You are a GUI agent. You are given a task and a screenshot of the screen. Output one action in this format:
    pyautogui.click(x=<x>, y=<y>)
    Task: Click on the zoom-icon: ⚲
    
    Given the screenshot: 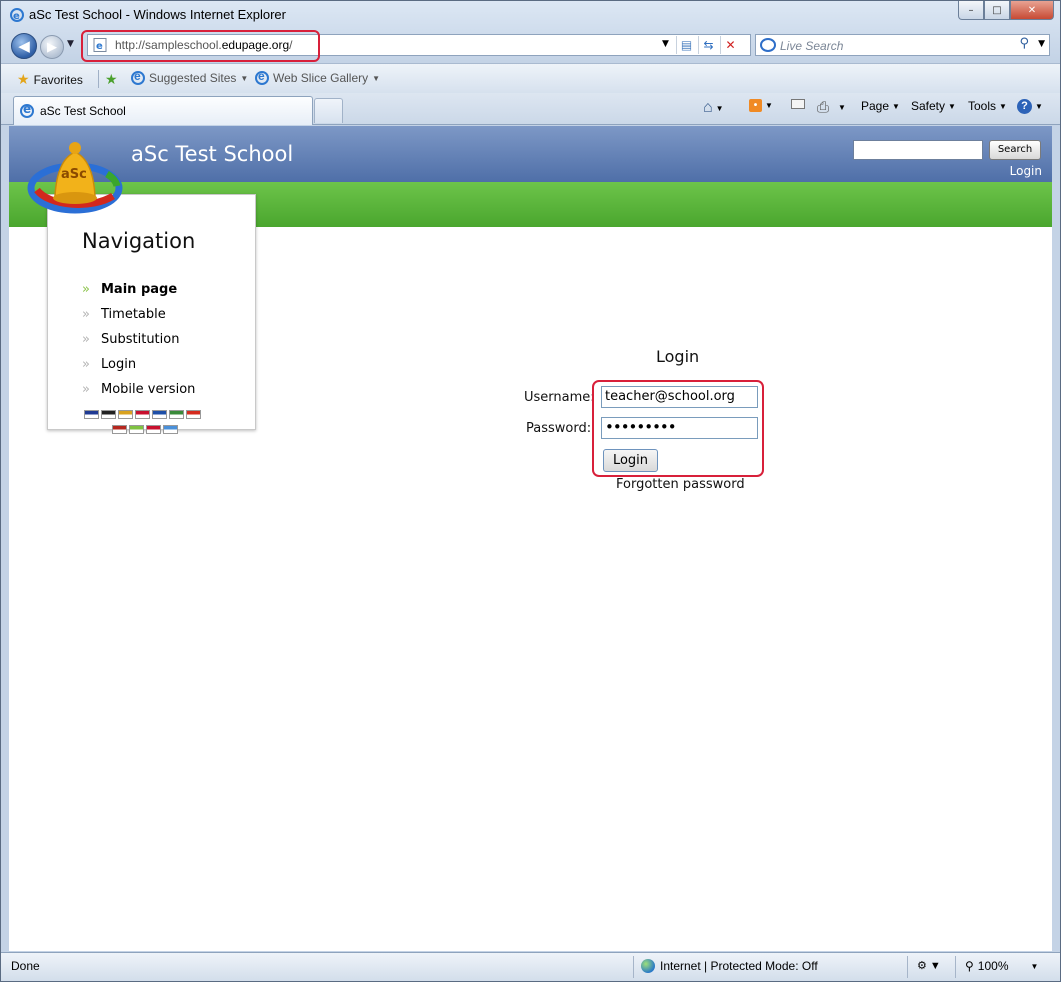 What is the action you would take?
    pyautogui.click(x=969, y=966)
    